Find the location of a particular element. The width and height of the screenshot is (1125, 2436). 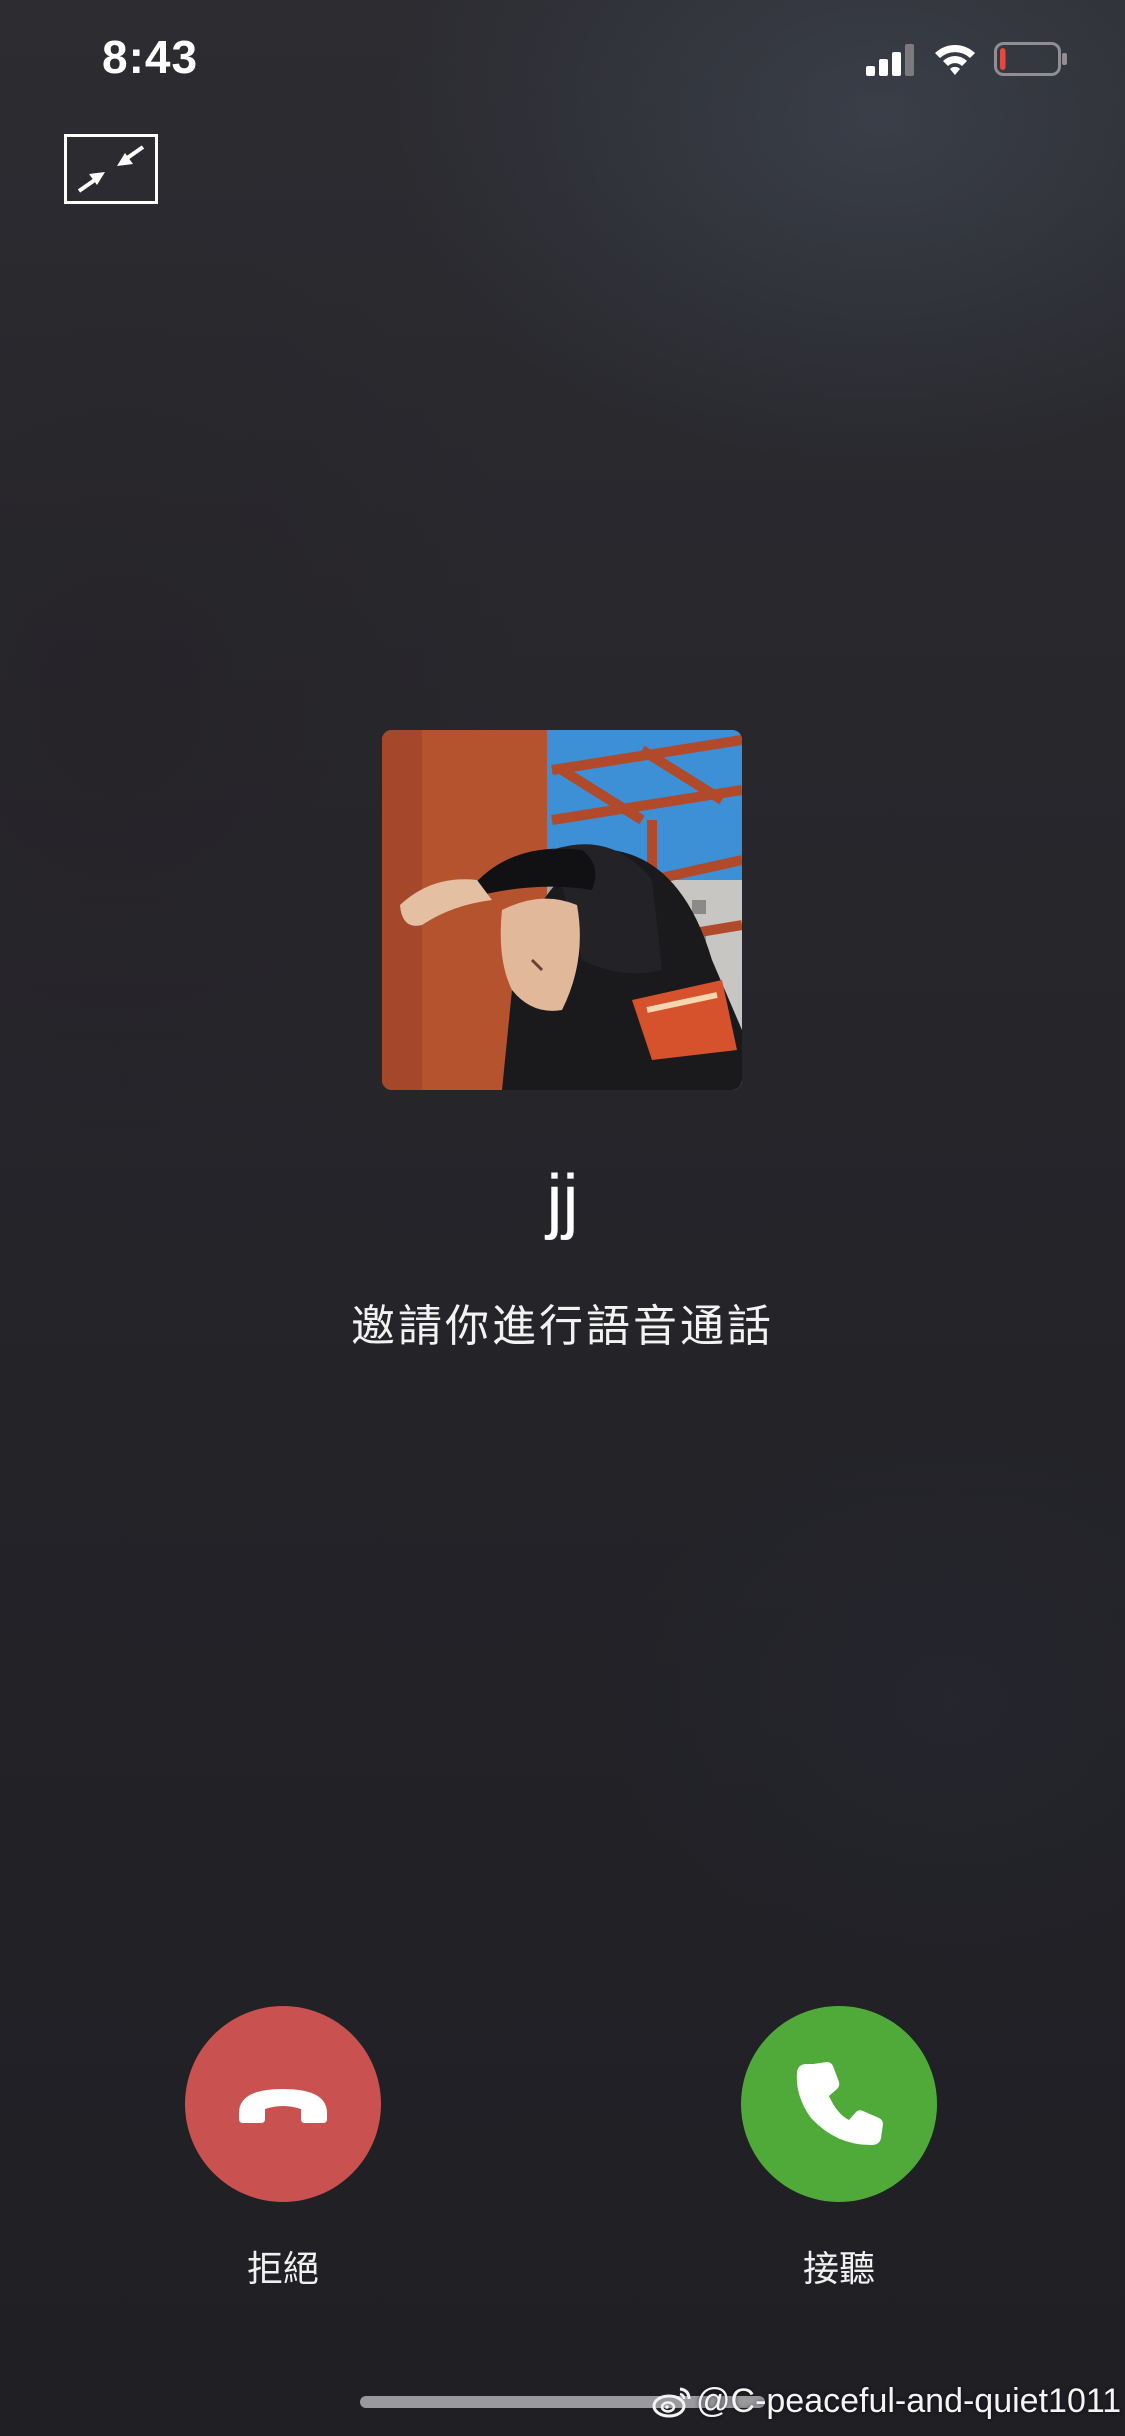

watermark: @C-peaceful-and-quiet1011 is located at coordinates (886, 2401).